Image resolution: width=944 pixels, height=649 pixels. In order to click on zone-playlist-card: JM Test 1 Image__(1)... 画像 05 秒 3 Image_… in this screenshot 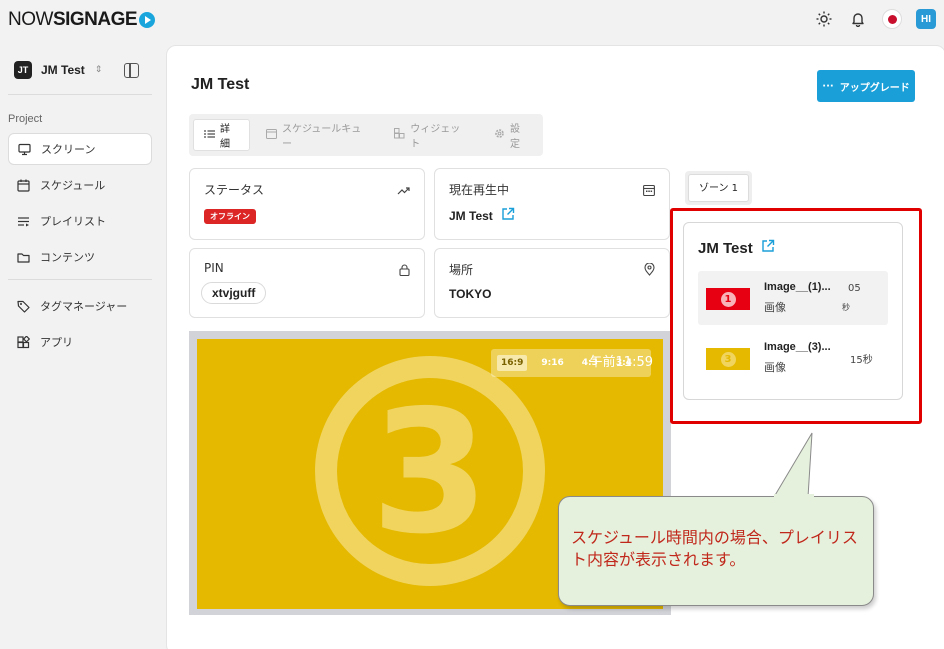, I will do `click(793, 311)`.